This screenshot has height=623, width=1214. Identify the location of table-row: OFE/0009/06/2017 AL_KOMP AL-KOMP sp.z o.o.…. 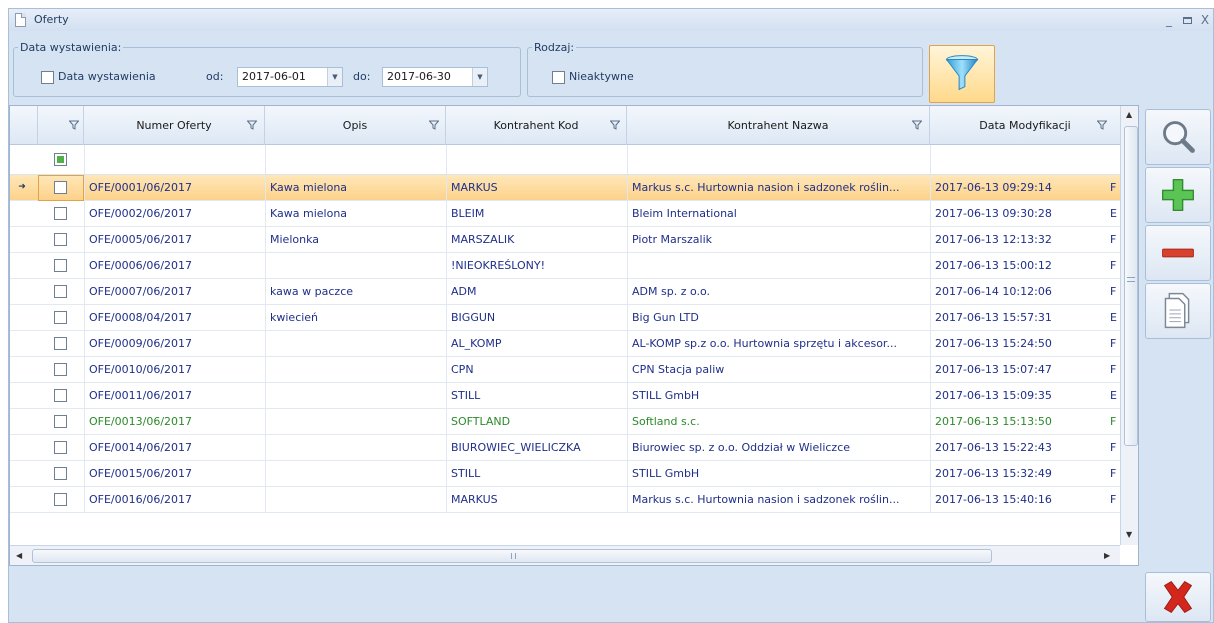
(574, 344).